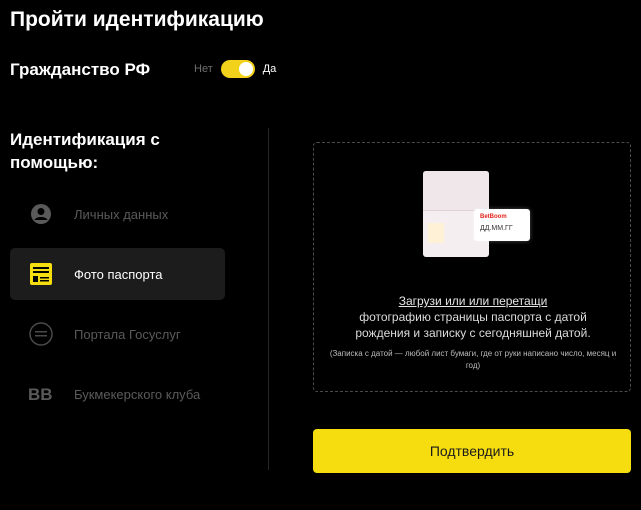  I want to click on svg-text: BB, so click(40, 394).